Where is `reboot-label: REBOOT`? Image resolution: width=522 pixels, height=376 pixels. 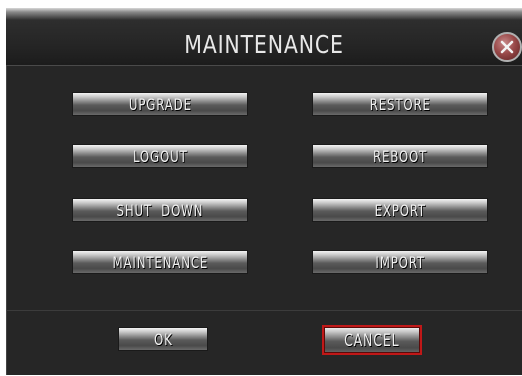
reboot-label: REBOOT is located at coordinates (400, 156).